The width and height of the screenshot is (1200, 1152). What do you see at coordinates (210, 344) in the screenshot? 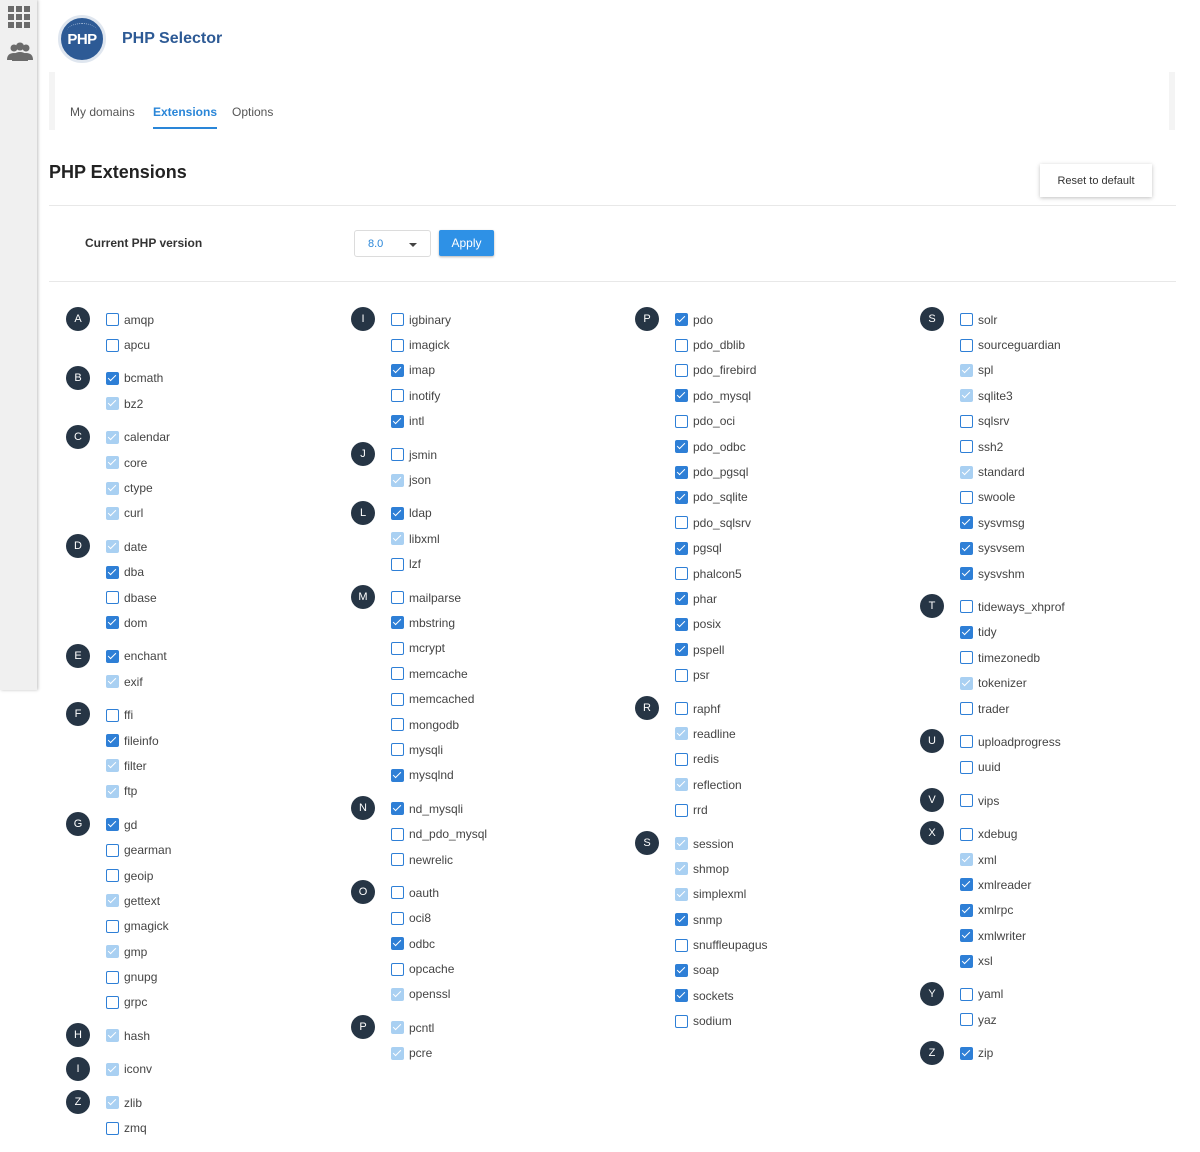
I see `extension-item-apcu: apcu` at bounding box center [210, 344].